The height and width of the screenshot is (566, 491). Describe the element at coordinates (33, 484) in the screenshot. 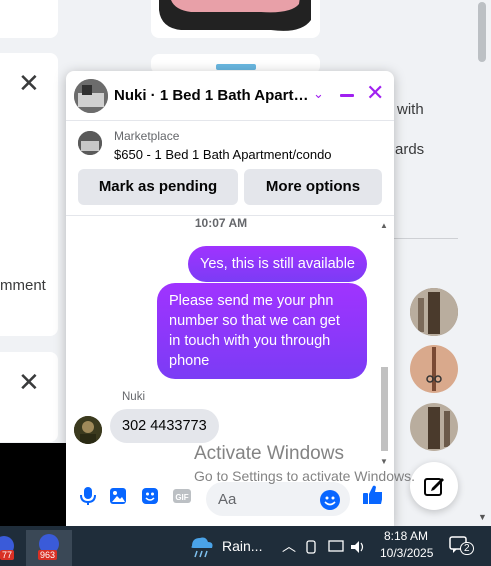

I see `video-area` at that location.